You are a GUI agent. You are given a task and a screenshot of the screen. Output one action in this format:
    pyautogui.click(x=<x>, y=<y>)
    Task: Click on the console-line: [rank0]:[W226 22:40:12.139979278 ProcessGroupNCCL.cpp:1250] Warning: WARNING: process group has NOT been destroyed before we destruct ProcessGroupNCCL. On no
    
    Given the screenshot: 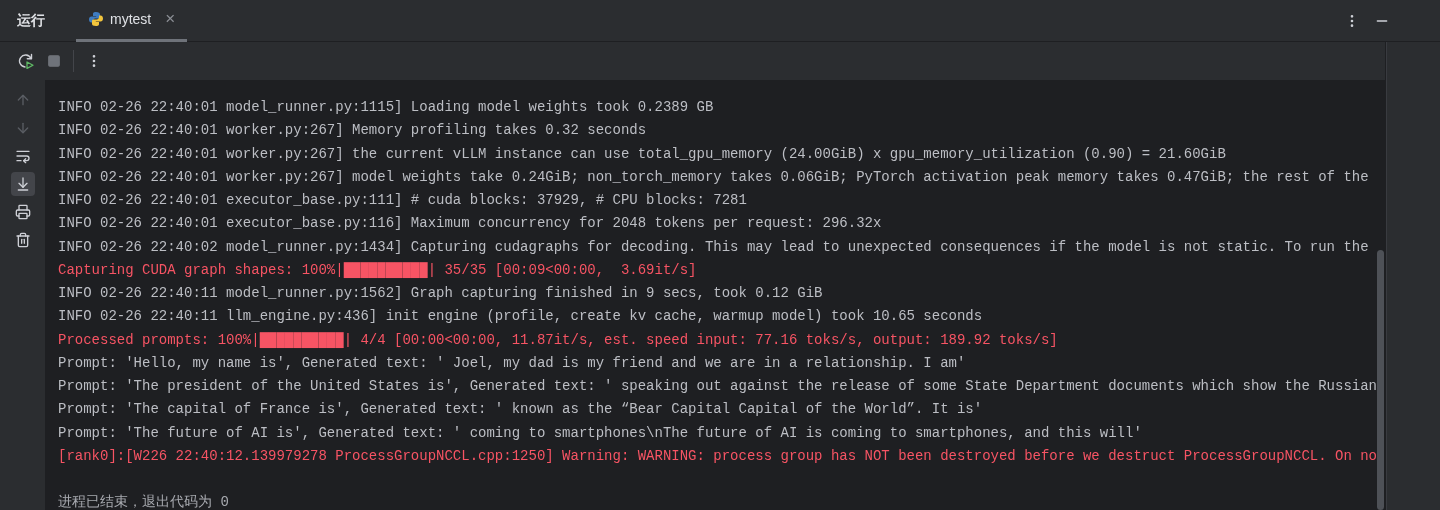 What is the action you would take?
    pyautogui.click(x=717, y=456)
    